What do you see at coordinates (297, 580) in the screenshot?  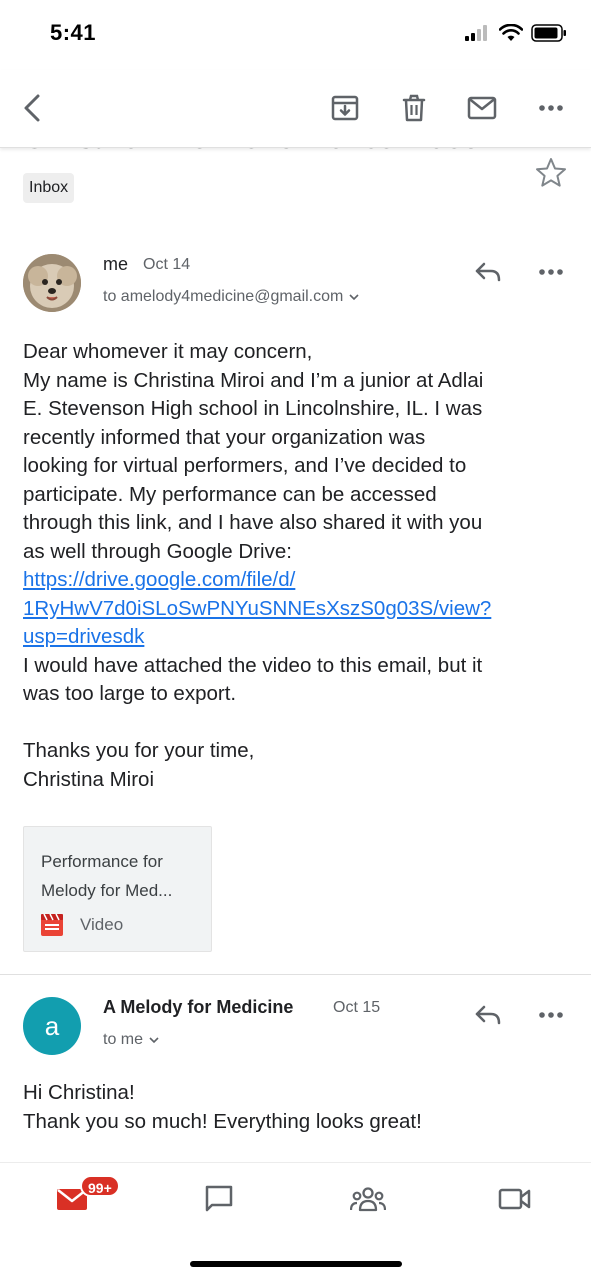 I see `drive-link: https://drive.google.com/file/d/` at bounding box center [297, 580].